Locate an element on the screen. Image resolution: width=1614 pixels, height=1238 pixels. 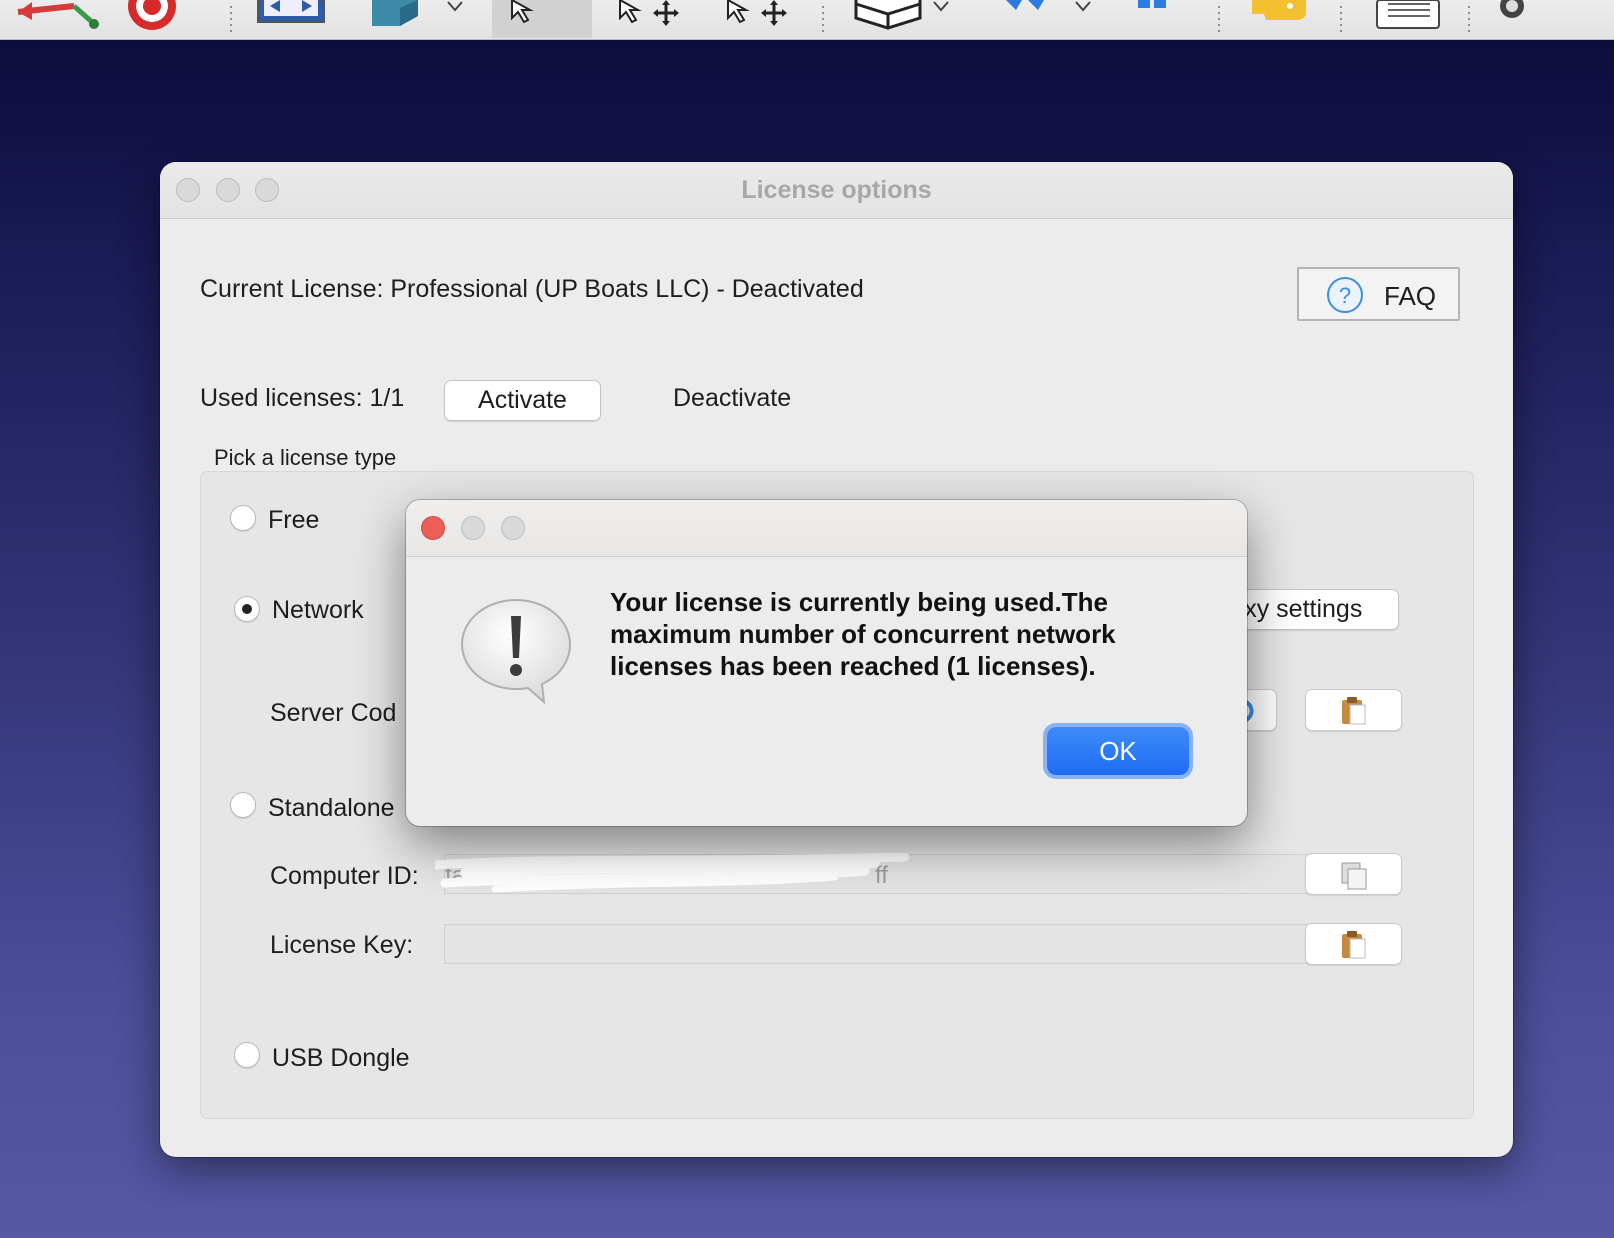
dialog-minimize-button is located at coordinates (473, 528).